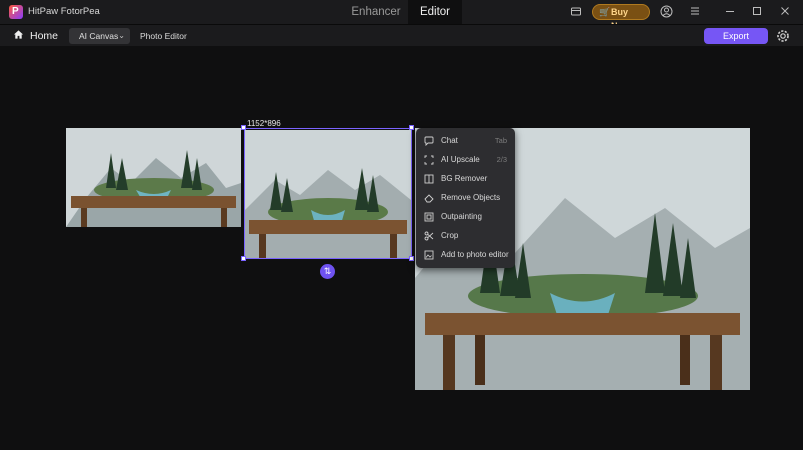 Image resolution: width=803 pixels, height=450 pixels. What do you see at coordinates (621, 17) in the screenshot?
I see `buy-now-button: 🛒 Buy Now` at bounding box center [621, 17].